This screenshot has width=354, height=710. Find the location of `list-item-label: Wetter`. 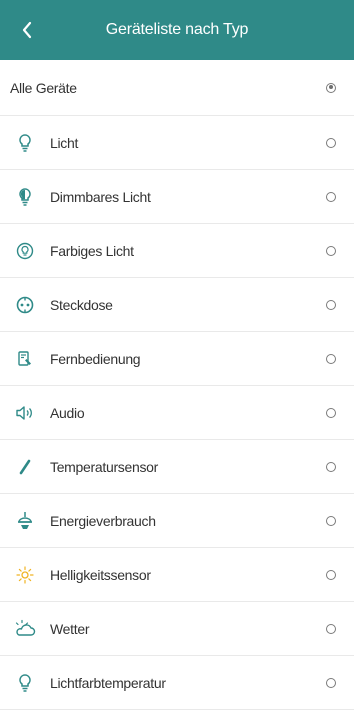

list-item-label: Wetter is located at coordinates (70, 628).